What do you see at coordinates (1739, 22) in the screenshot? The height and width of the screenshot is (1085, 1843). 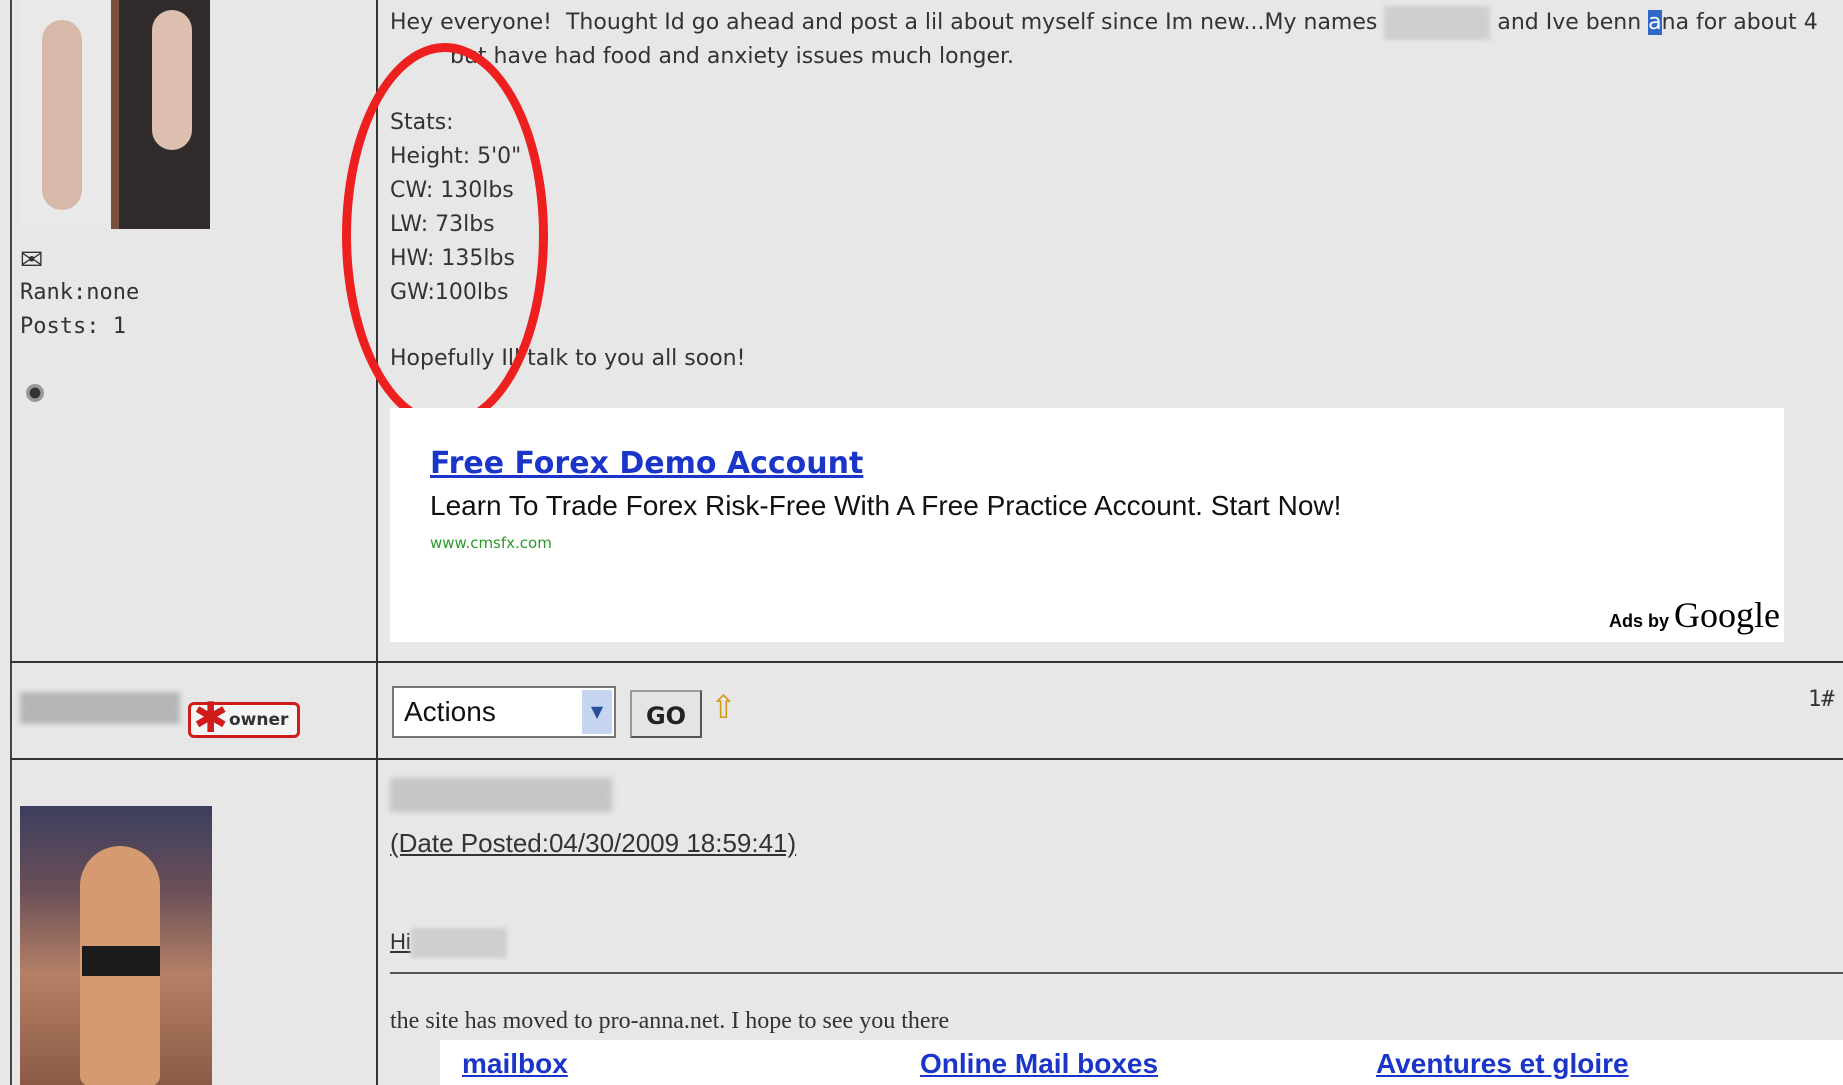 I see `post-text: na for about 4` at bounding box center [1739, 22].